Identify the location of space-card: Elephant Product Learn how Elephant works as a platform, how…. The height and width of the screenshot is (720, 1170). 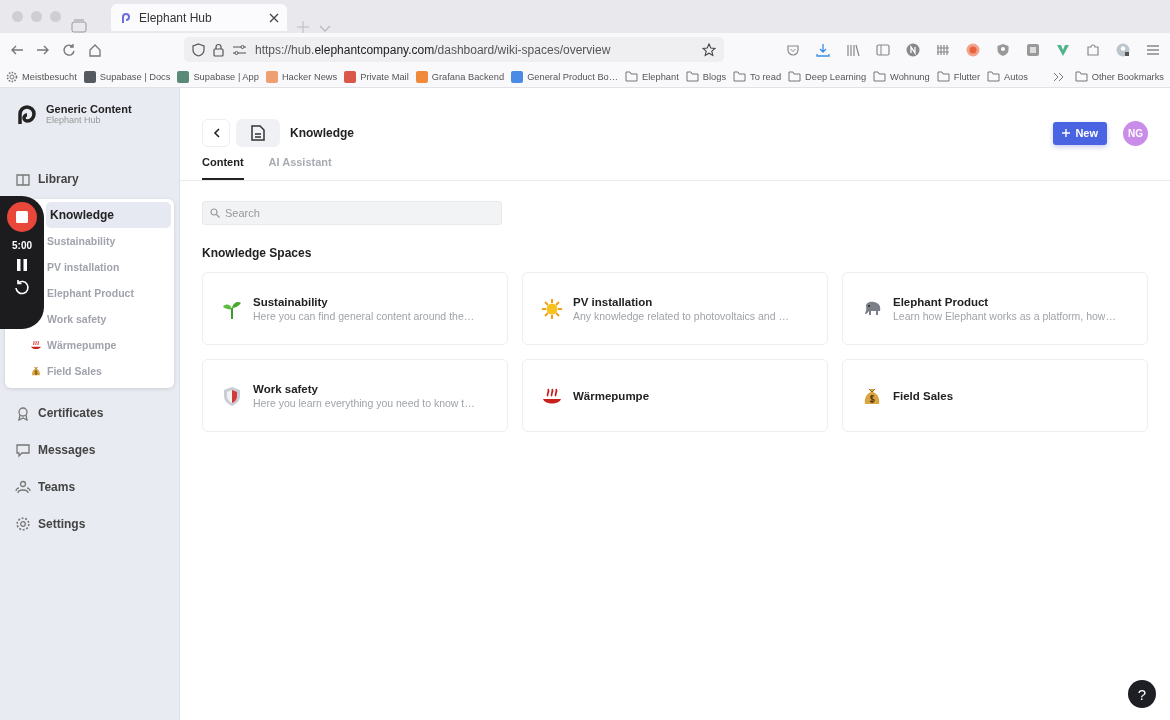
(995, 308).